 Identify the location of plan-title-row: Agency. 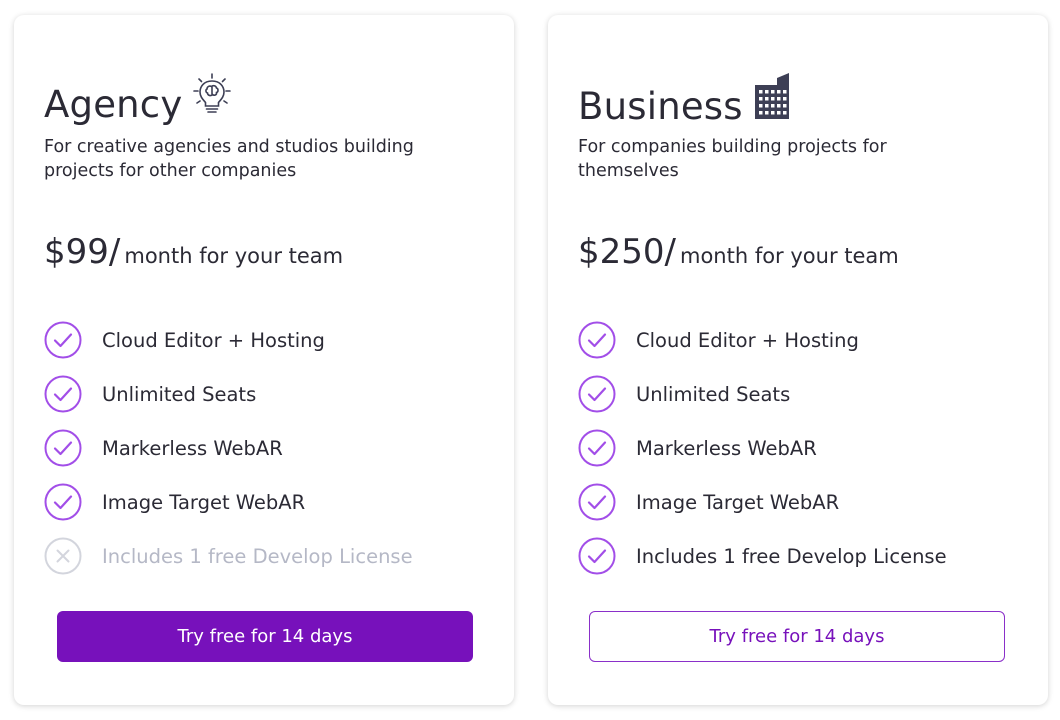
(138, 101).